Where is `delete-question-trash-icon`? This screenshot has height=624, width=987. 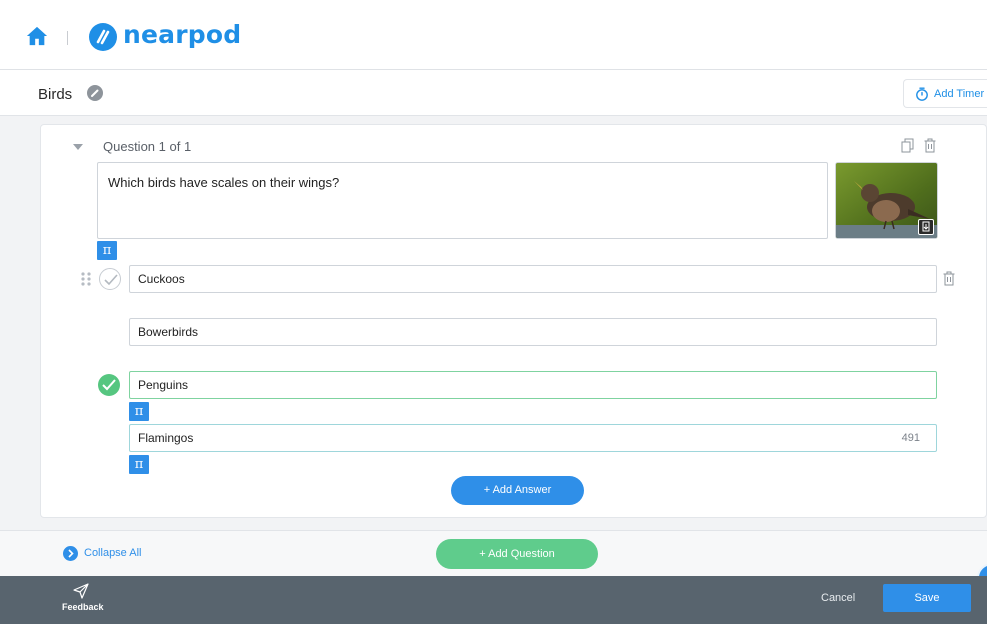 delete-question-trash-icon is located at coordinates (930, 145).